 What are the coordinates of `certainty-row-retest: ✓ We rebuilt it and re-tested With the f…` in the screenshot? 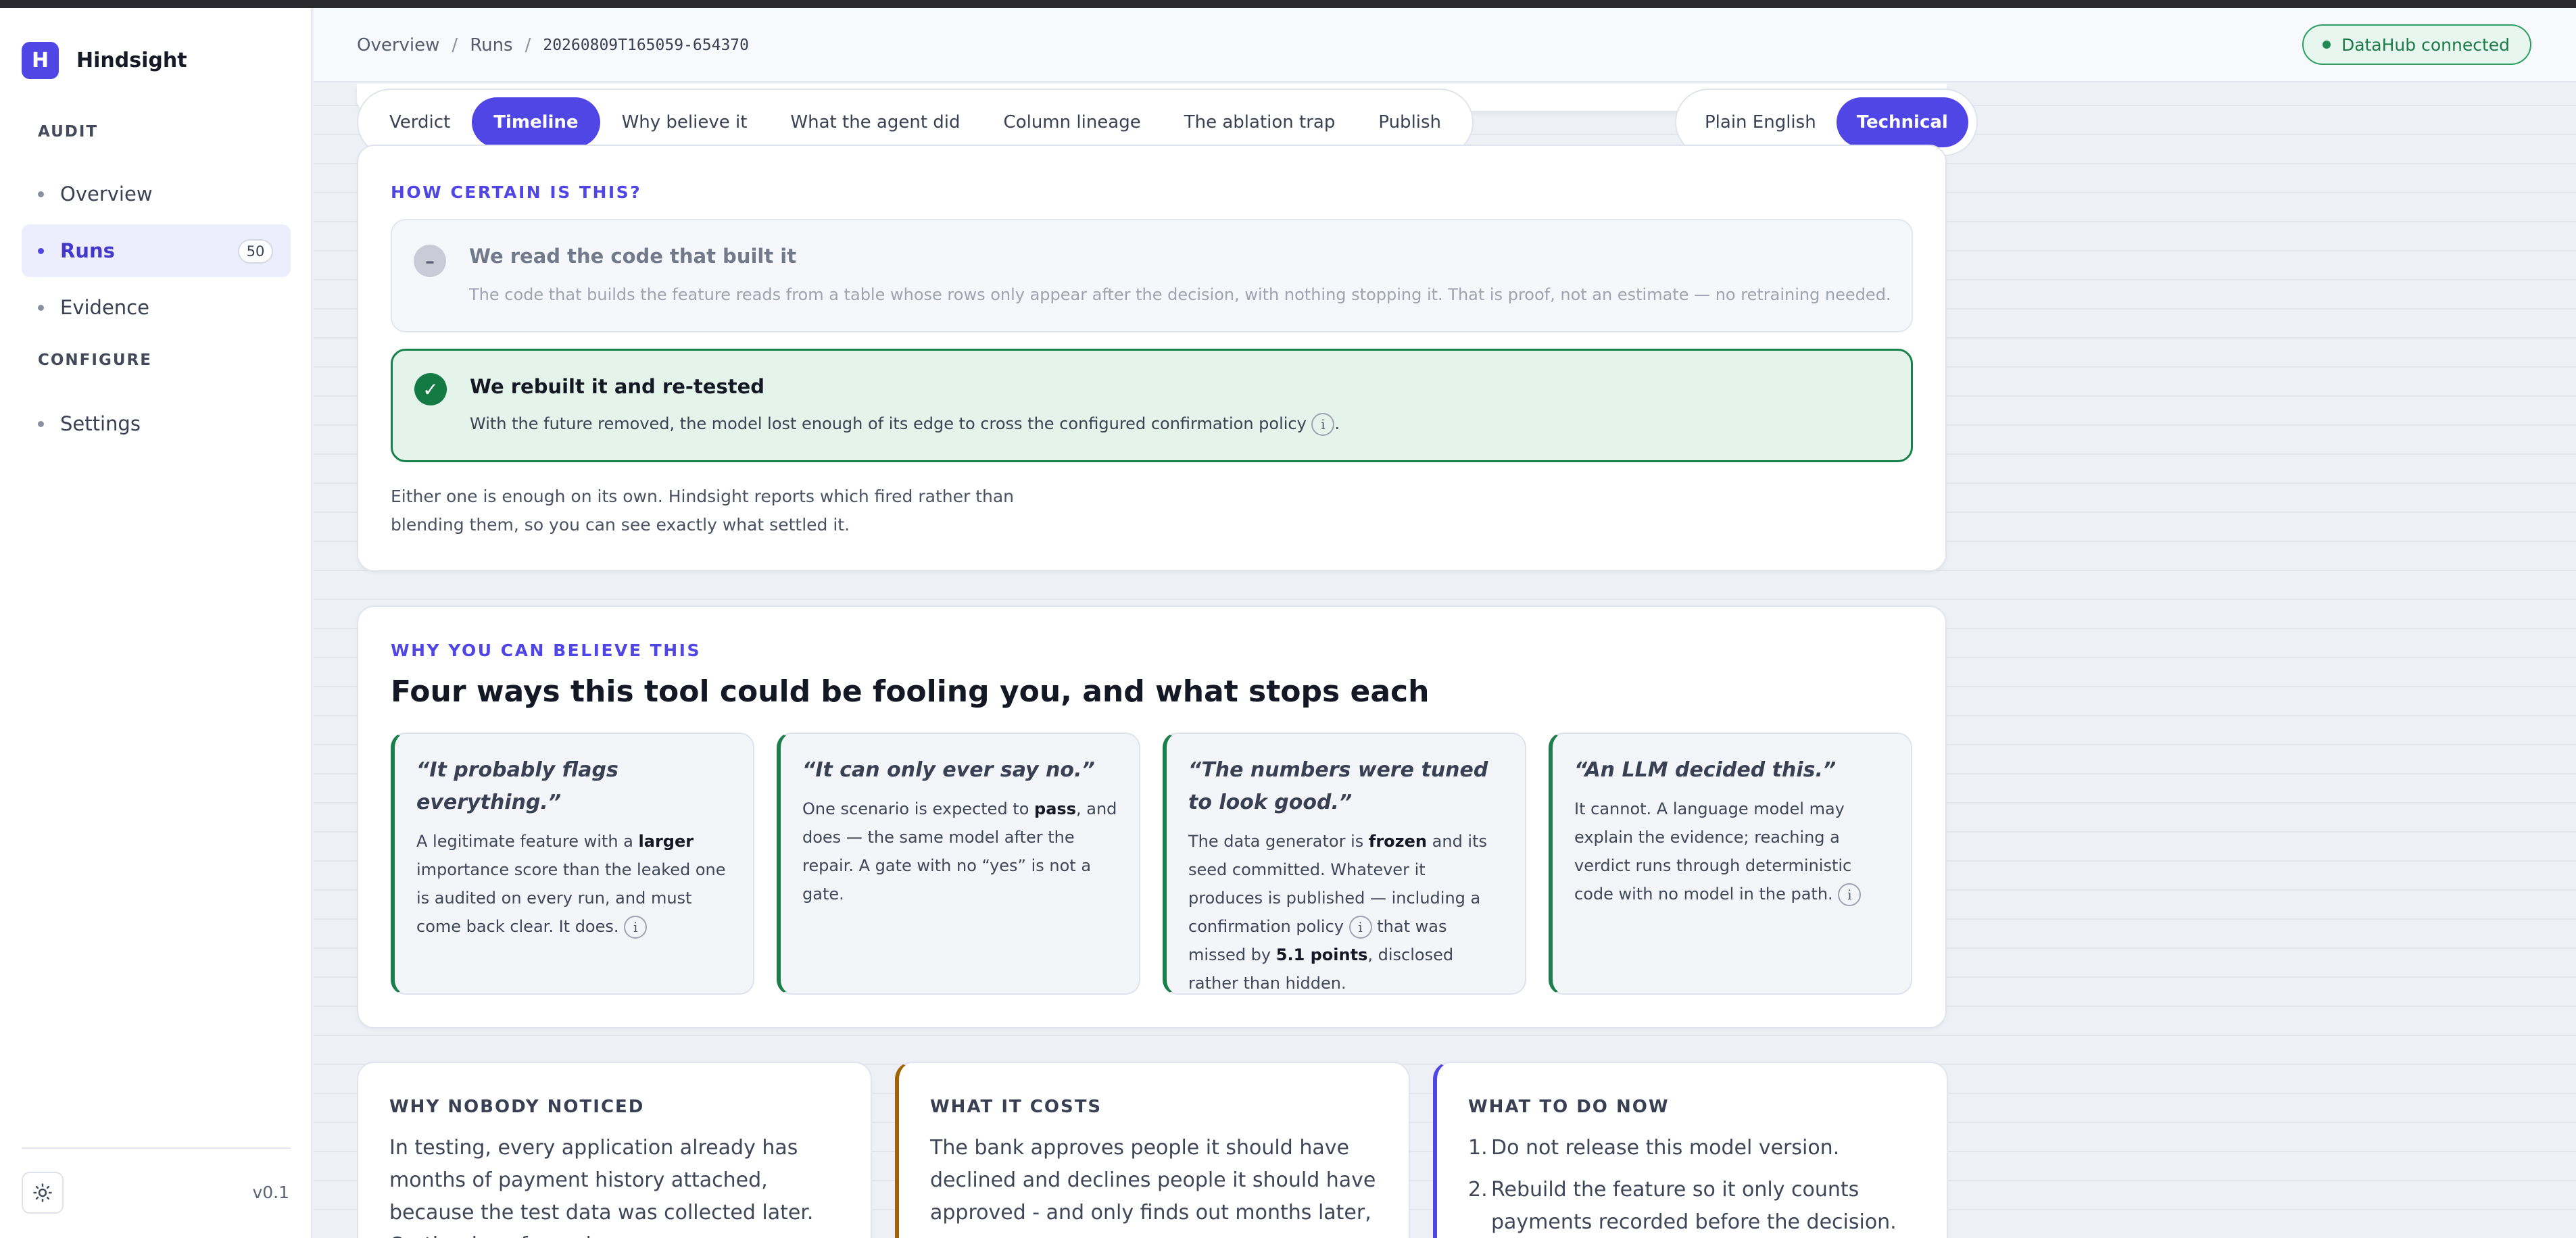 It's located at (1152, 405).